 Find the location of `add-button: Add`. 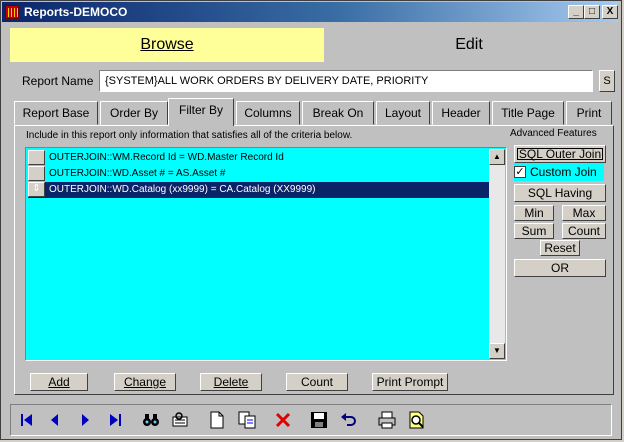

add-button: Add is located at coordinates (59, 382).